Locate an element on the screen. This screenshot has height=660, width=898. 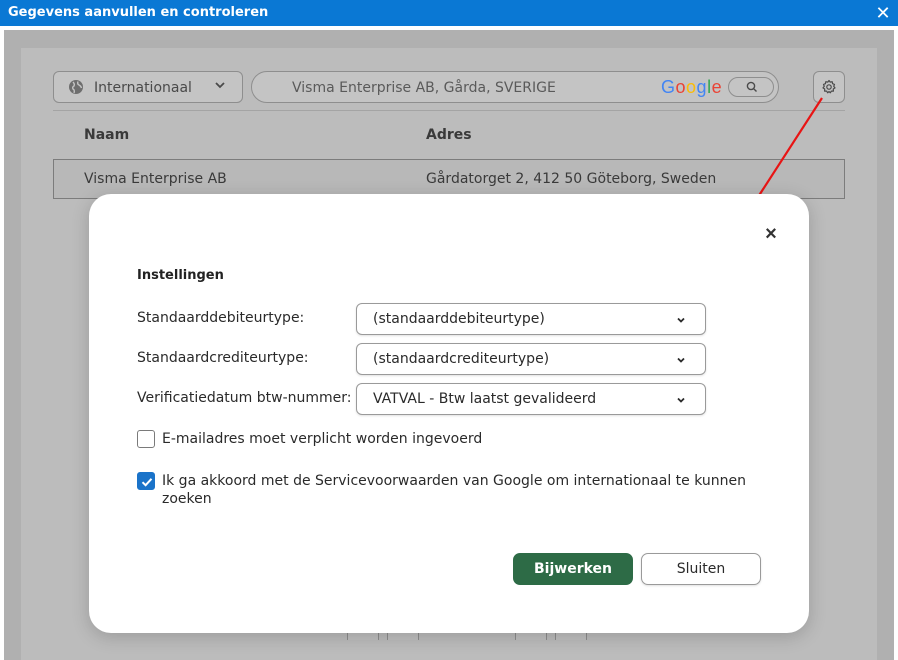
creditor-type-label: Standaardcrediteurtype: is located at coordinates (223, 358).